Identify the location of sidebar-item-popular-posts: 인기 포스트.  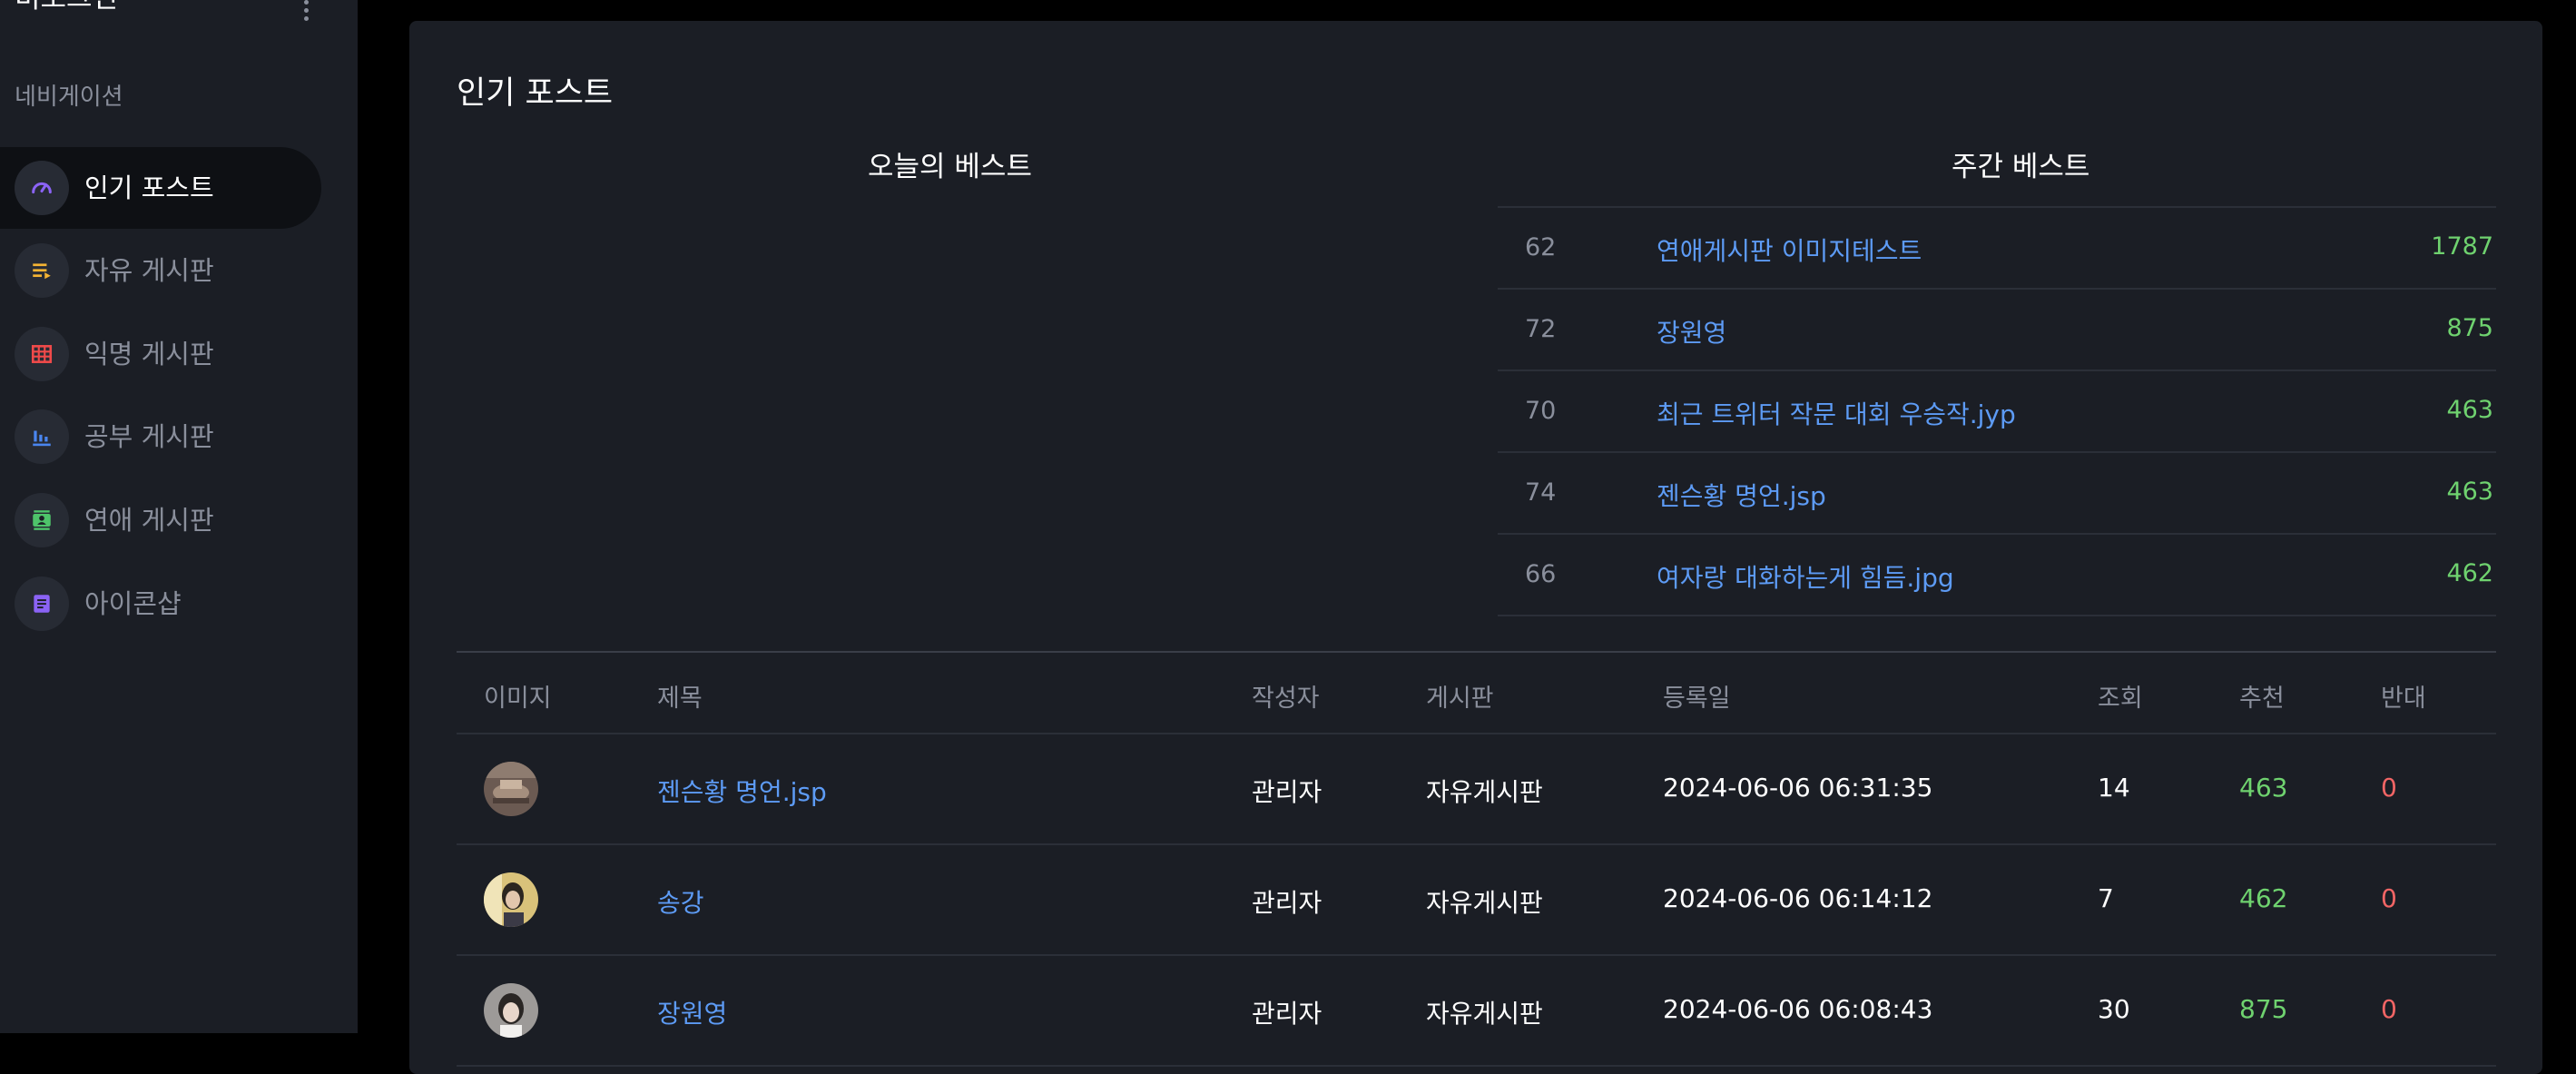
(160, 188).